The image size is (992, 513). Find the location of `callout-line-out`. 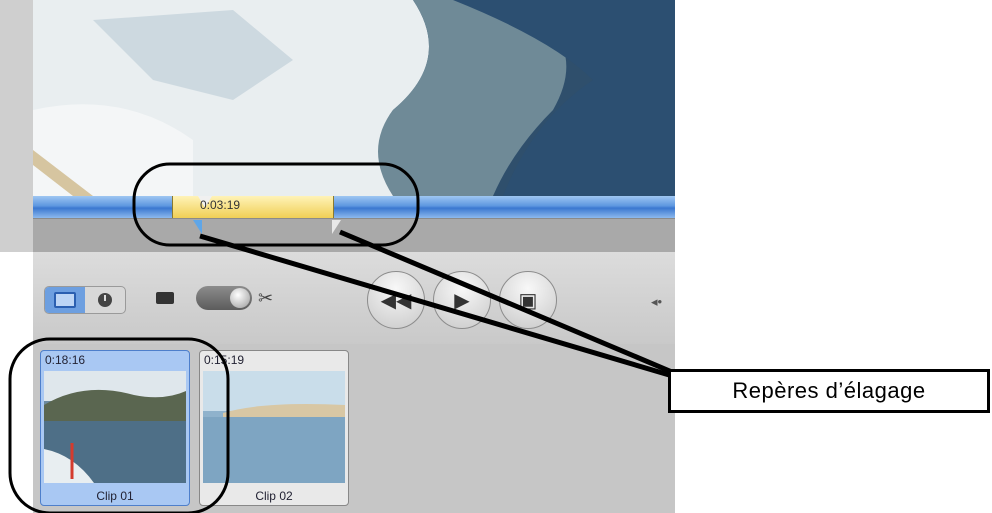

callout-line-out is located at coordinates (506, 302).